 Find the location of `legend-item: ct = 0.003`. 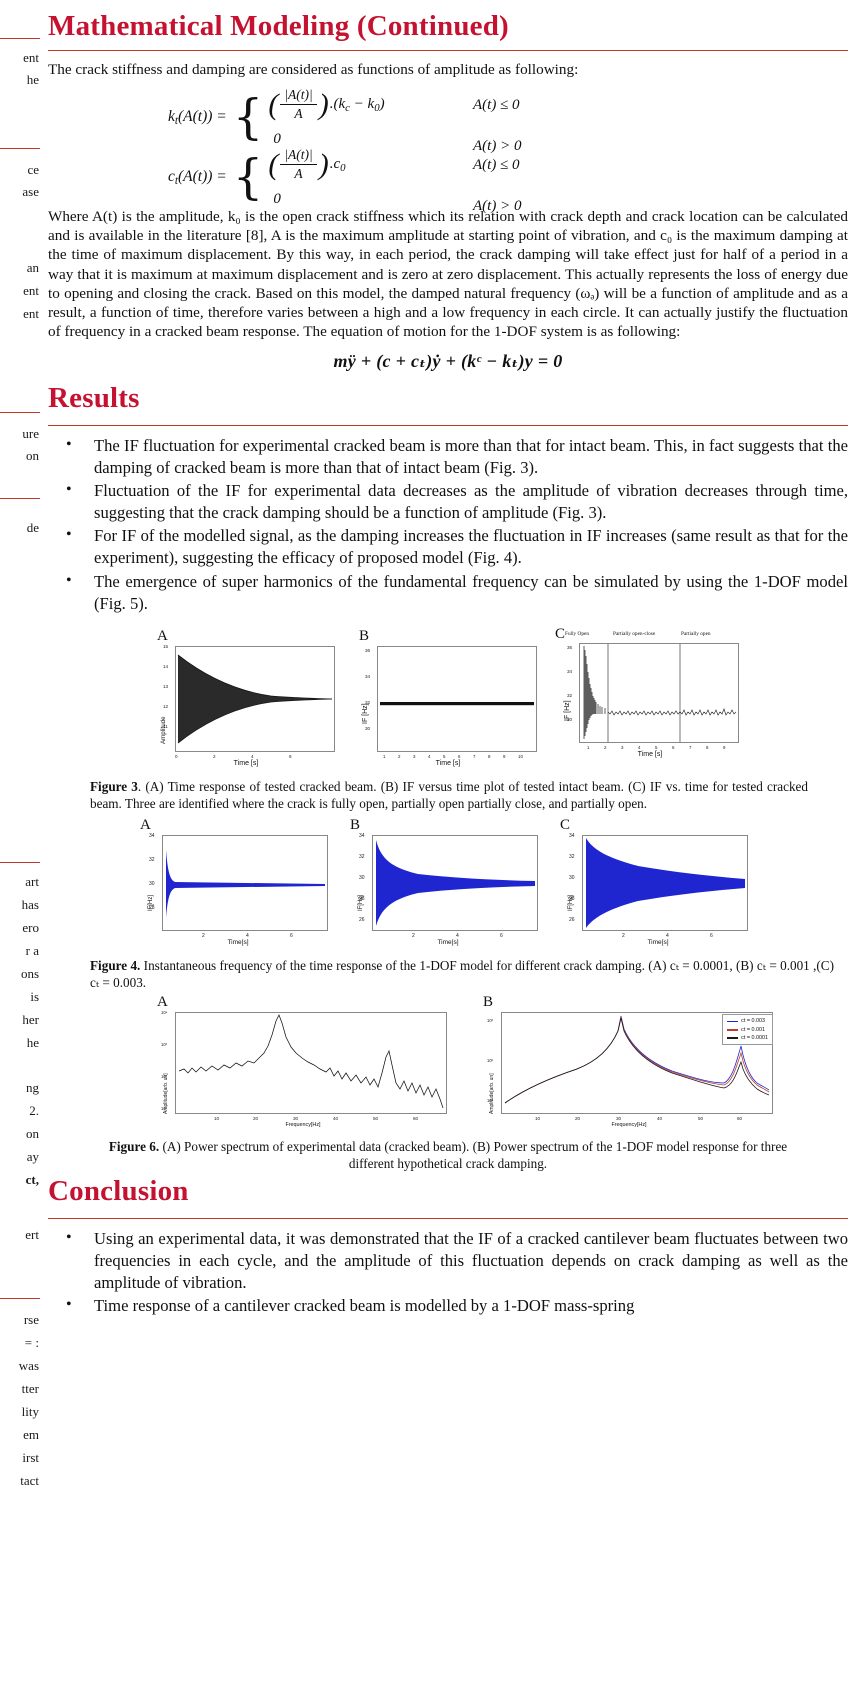

legend-item: ct = 0.003 is located at coordinates (747, 1021).